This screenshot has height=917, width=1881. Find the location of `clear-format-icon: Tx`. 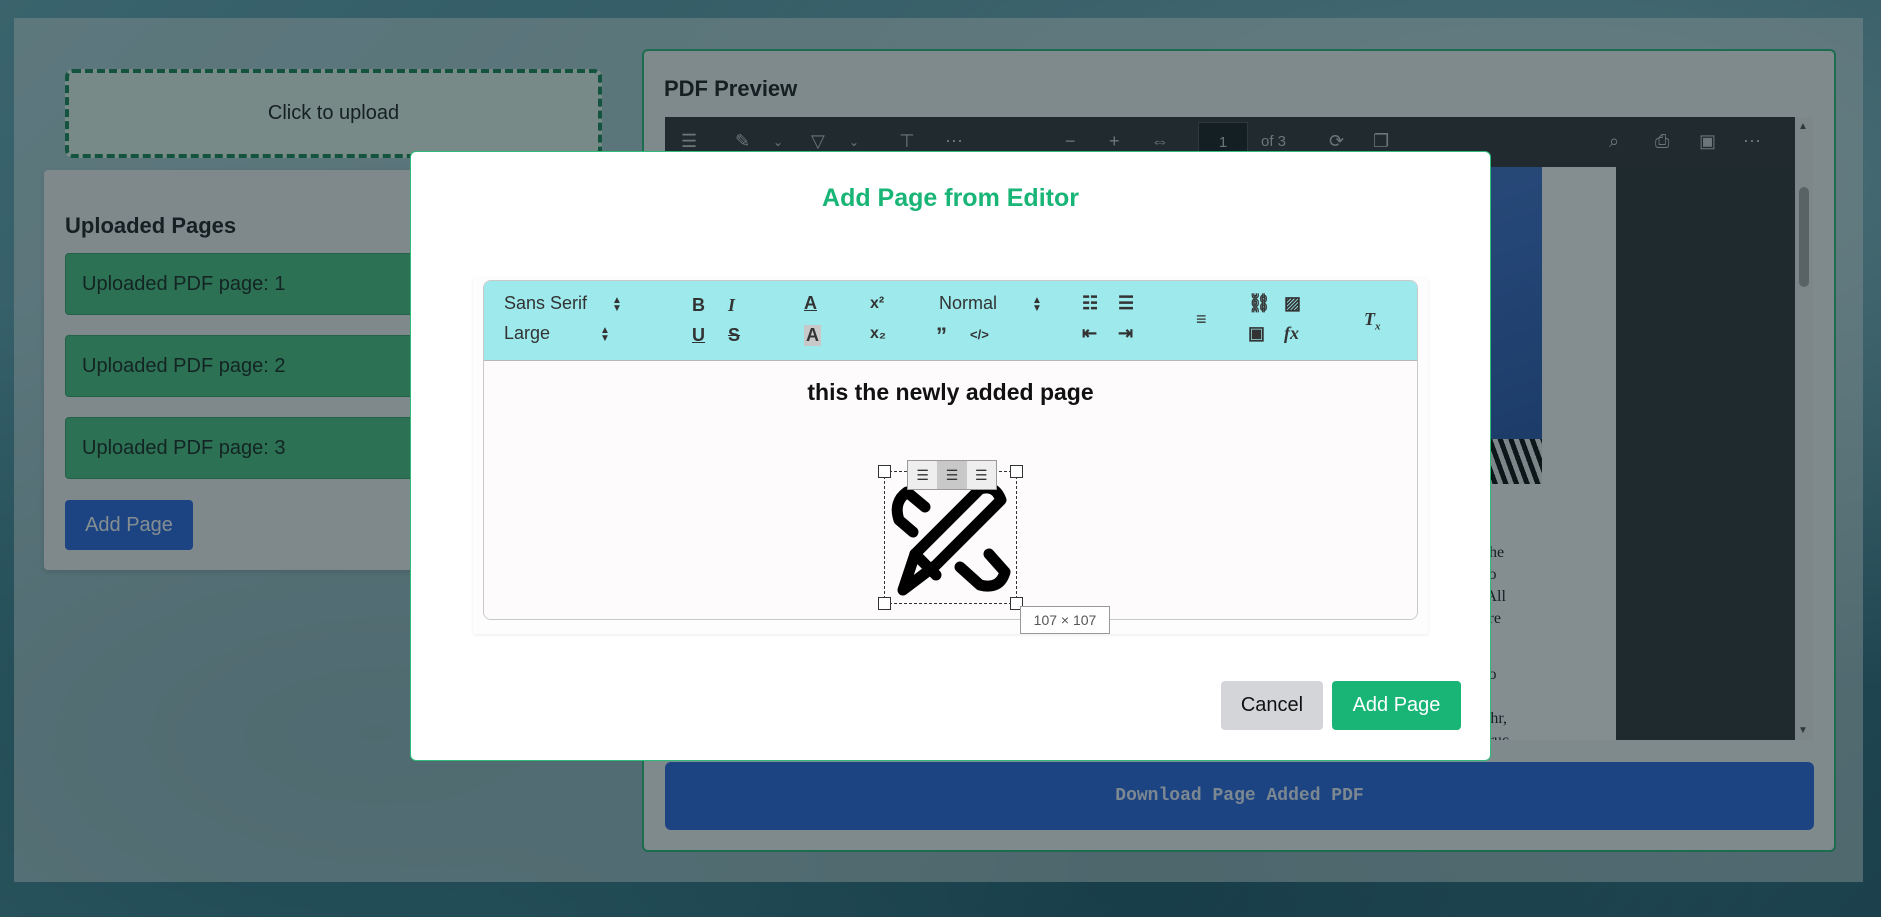

clear-format-icon: Tx is located at coordinates (1372, 321).